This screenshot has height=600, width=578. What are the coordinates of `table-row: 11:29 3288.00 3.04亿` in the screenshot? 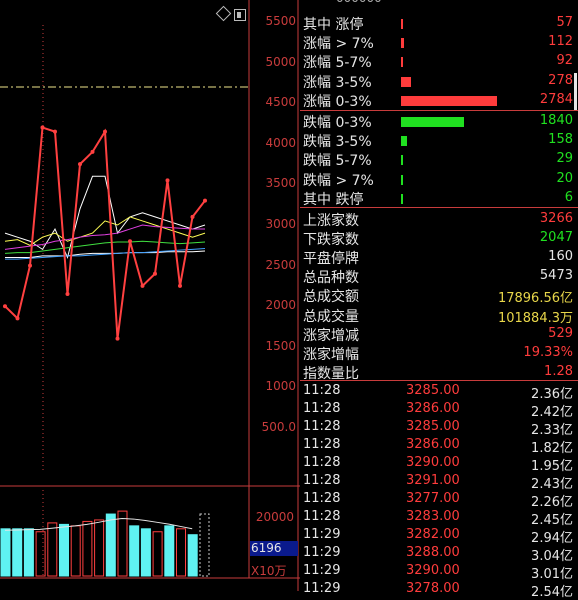 It's located at (439, 554).